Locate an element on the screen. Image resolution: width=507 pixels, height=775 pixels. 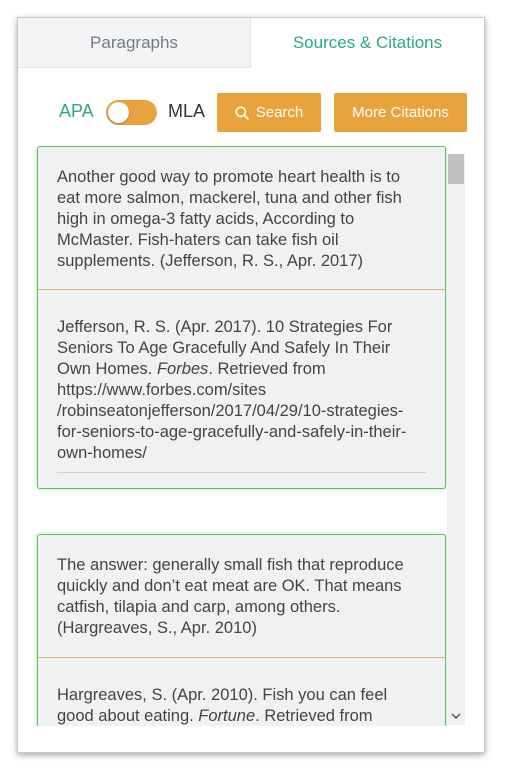
search-icon is located at coordinates (242, 112).